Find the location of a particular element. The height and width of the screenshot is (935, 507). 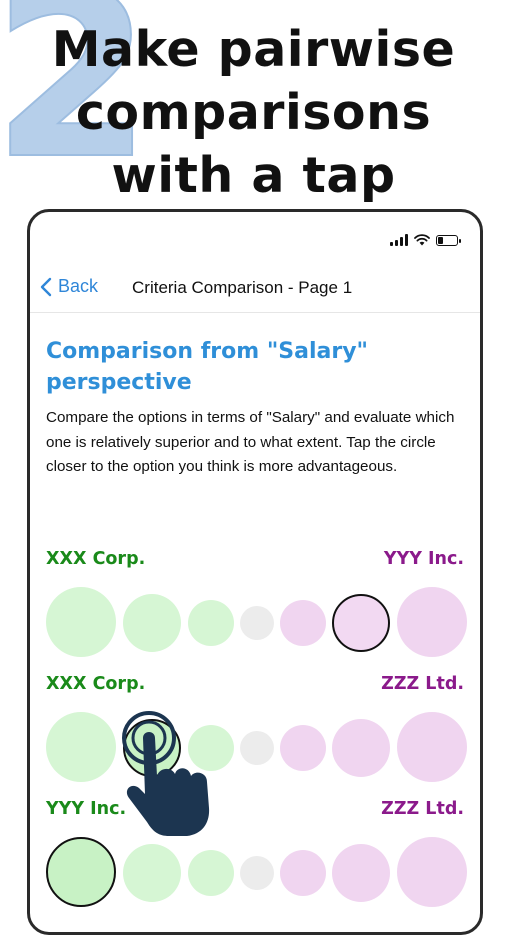

signal-icon is located at coordinates (399, 240).